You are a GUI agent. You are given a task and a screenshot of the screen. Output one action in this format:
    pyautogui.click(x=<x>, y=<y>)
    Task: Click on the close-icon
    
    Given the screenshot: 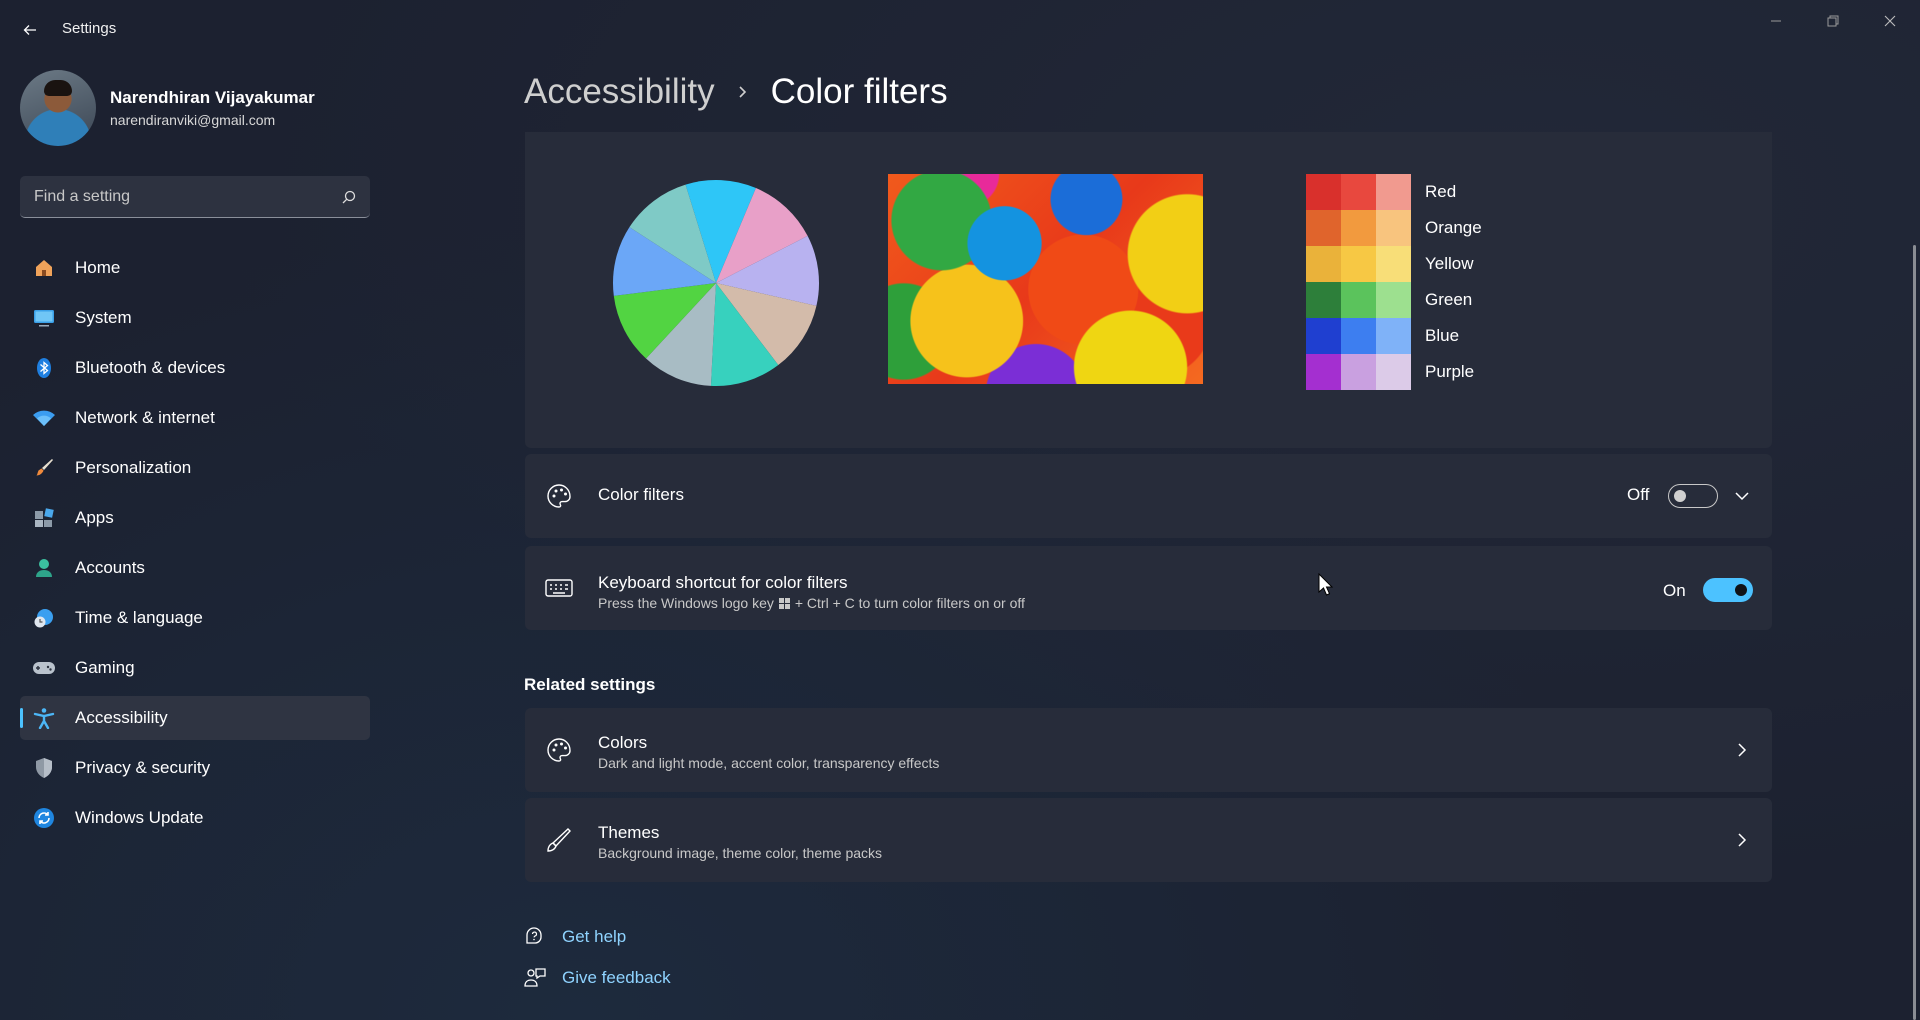 What is the action you would take?
    pyautogui.click(x=1890, y=21)
    